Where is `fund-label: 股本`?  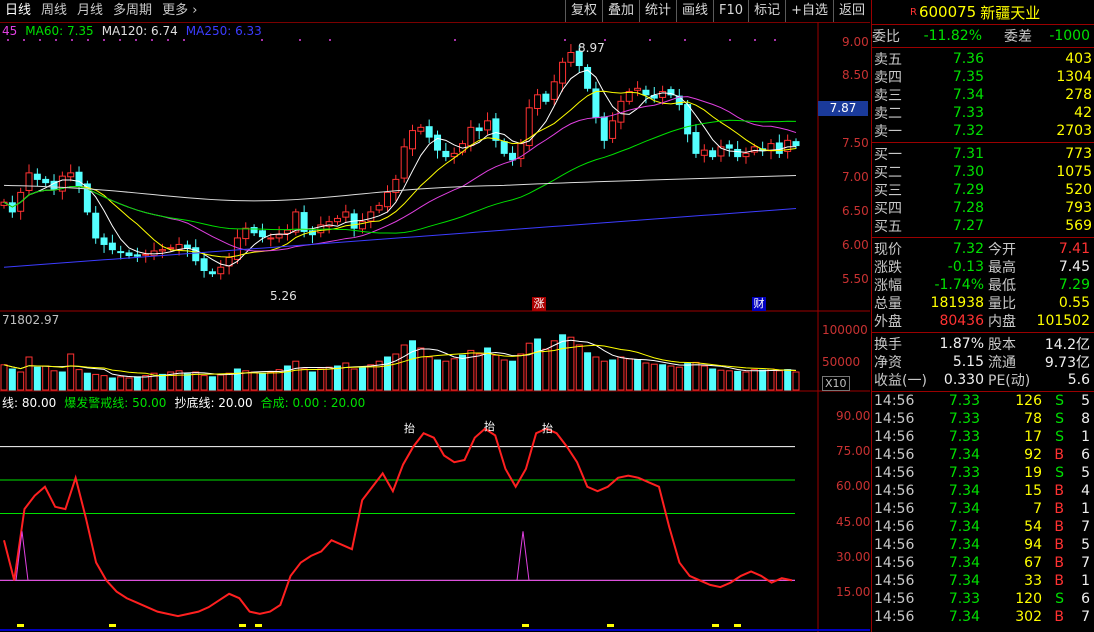 fund-label: 股本 is located at coordinates (1002, 345).